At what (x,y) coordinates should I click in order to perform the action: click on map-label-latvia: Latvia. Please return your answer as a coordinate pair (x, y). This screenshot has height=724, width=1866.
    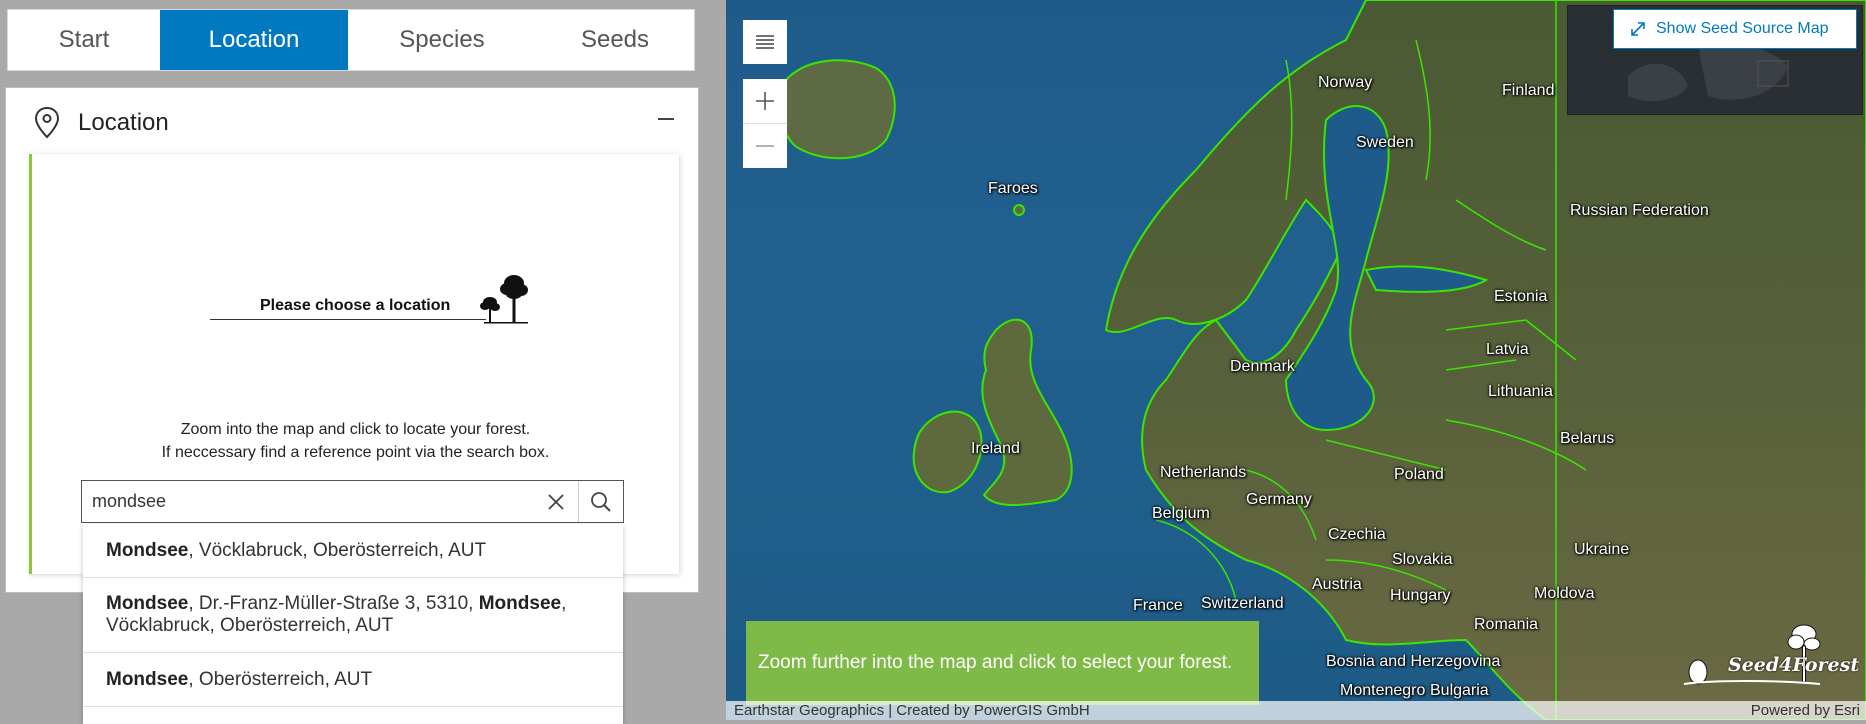
    Looking at the image, I should click on (1507, 349).